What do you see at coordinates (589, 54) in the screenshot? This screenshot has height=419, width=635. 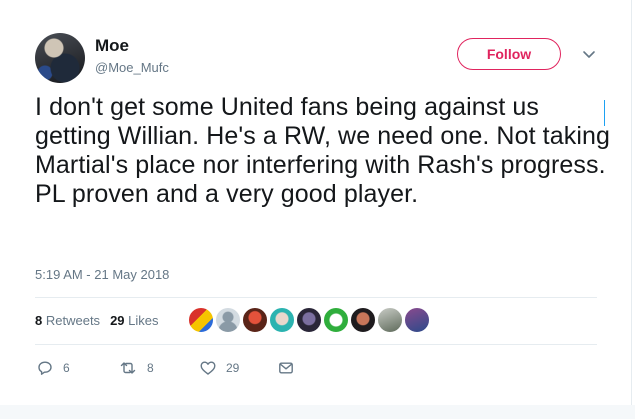 I see `chevron-down-icon` at bounding box center [589, 54].